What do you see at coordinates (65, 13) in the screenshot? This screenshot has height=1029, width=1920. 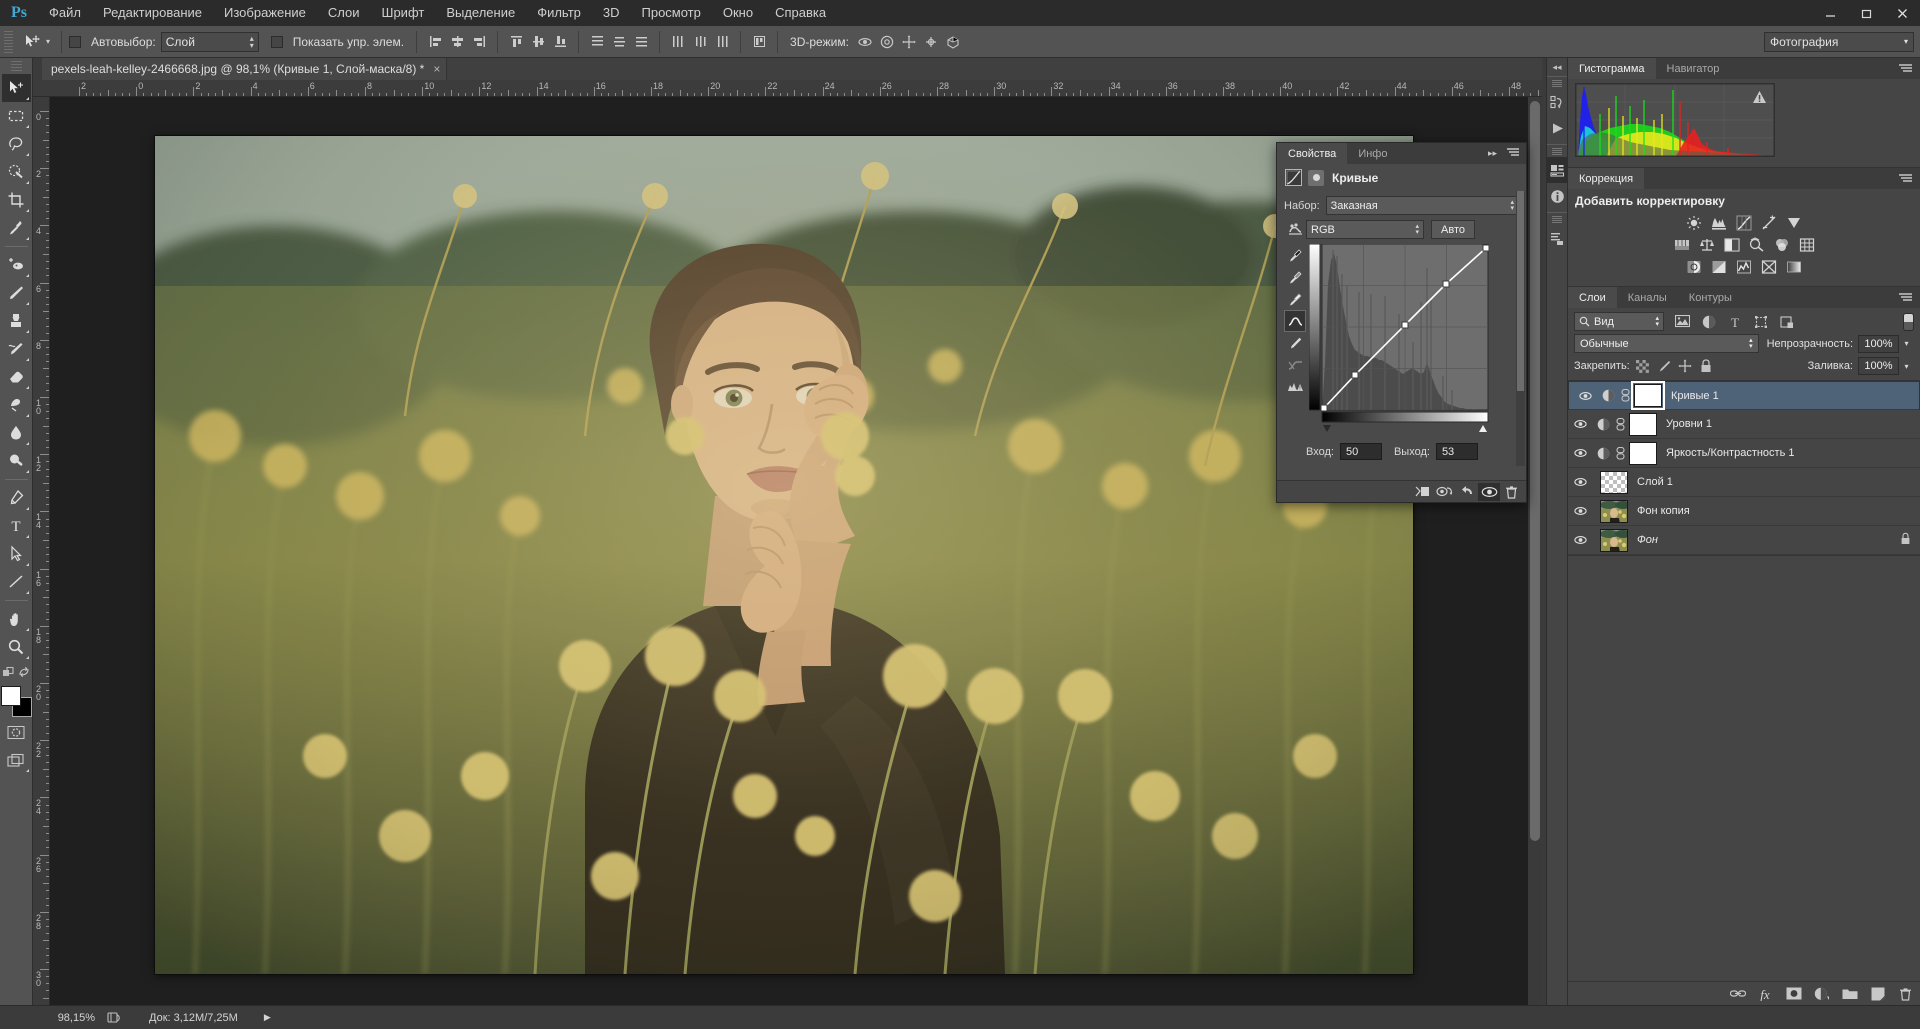 I see `menu-item-file: Файл` at bounding box center [65, 13].